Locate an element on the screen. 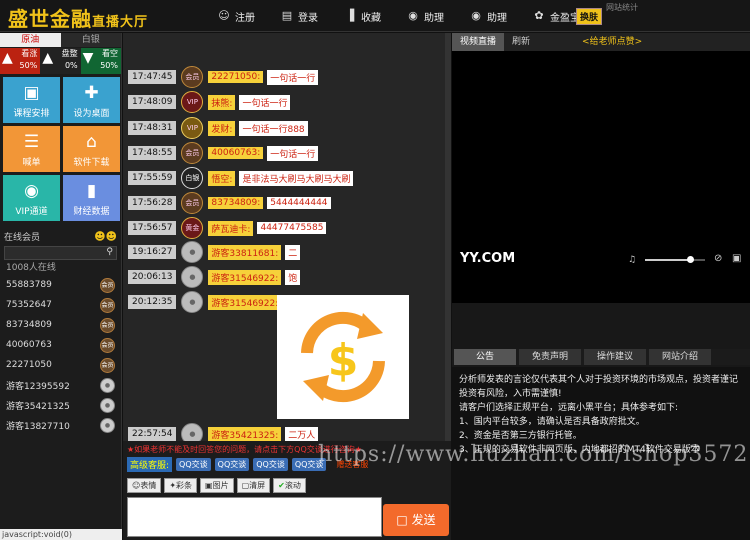 The width and height of the screenshot is (750, 540). emoji-button: ☺表情 is located at coordinates (144, 485).